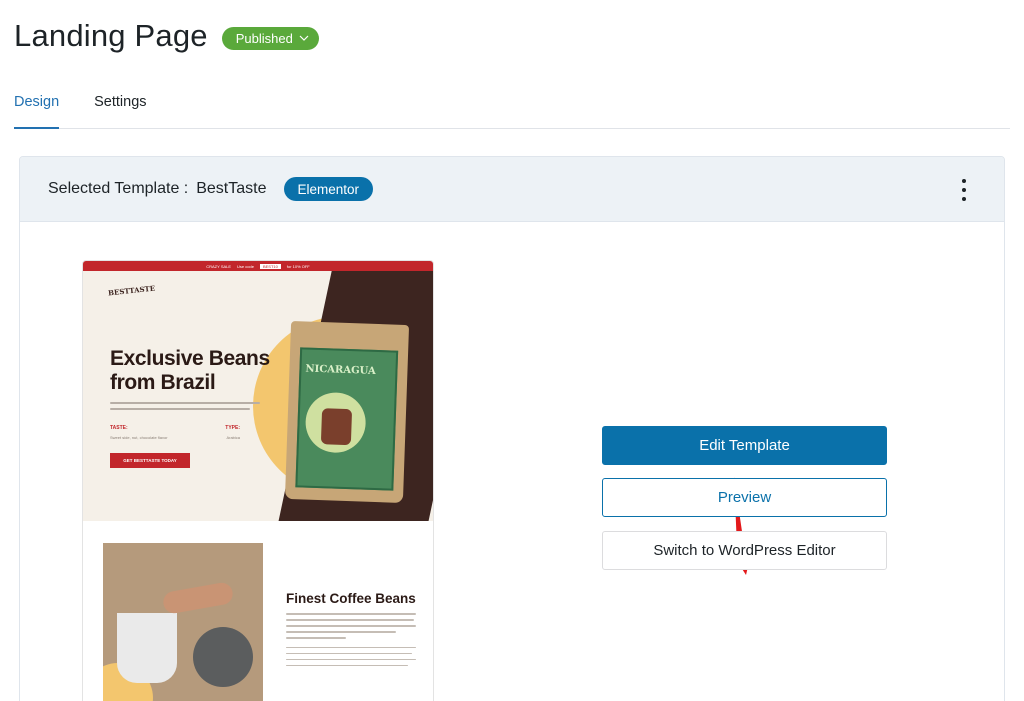 Image resolution: width=1024 pixels, height=701 pixels. Describe the element at coordinates (347, 412) in the screenshot. I see `preview-coffee-bag: NICARAGUA` at that location.